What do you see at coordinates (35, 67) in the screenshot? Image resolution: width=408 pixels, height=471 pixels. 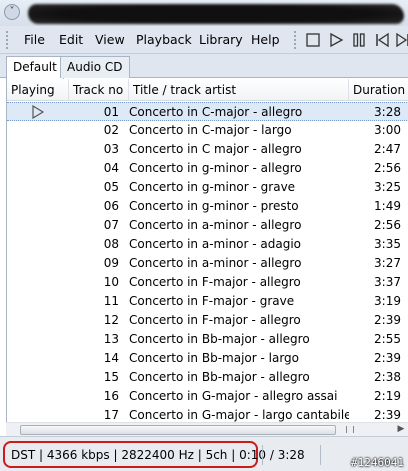 I see `tab-default: Default` at bounding box center [35, 67].